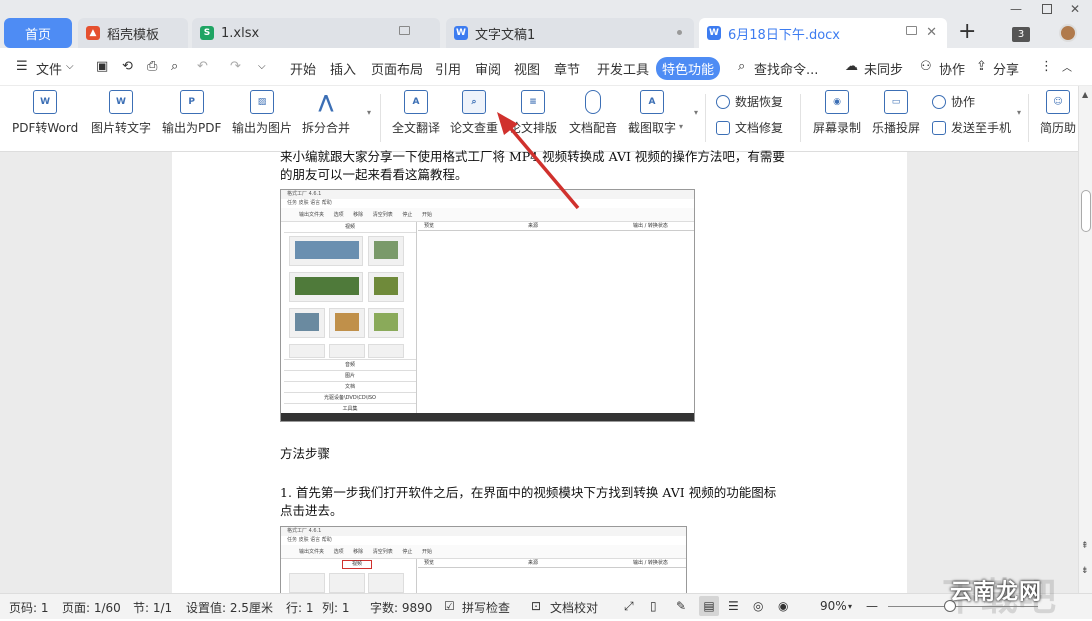  I want to click on fullscreen-icon: ⤢, so click(629, 606).